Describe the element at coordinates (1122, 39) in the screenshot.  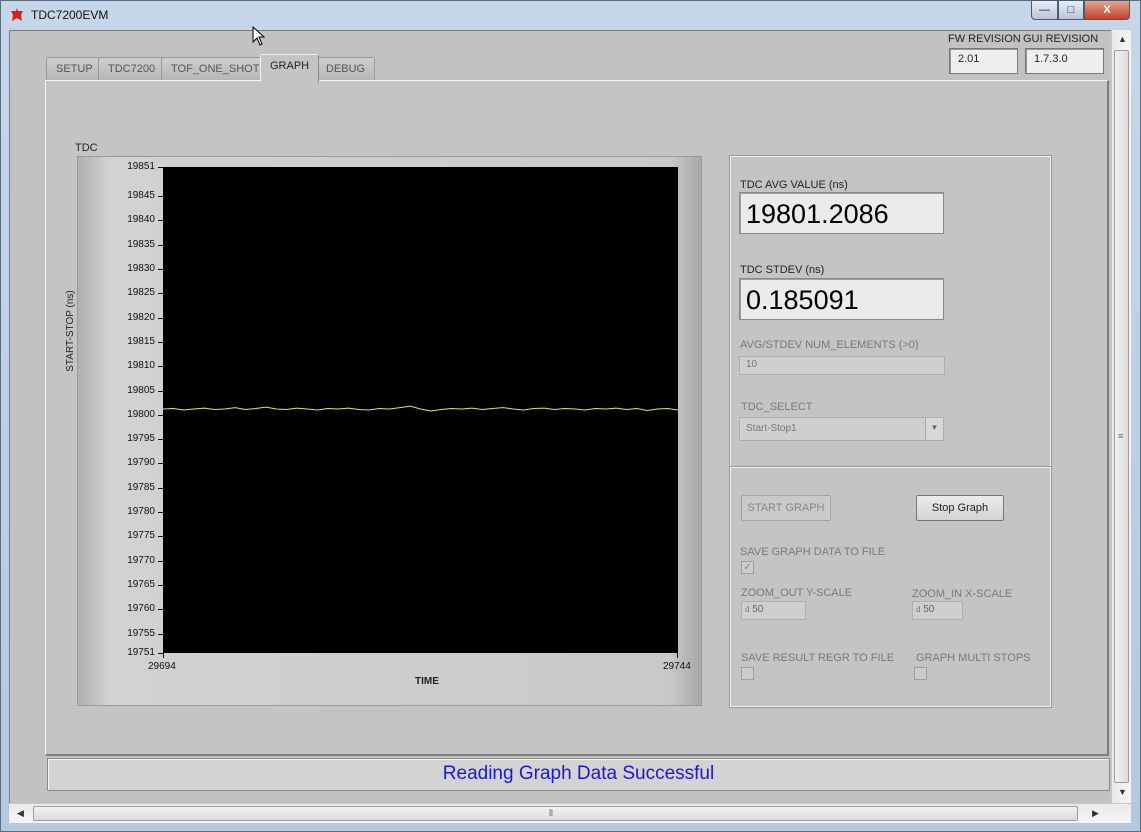
I see `scroll-up-icon: ▲` at that location.